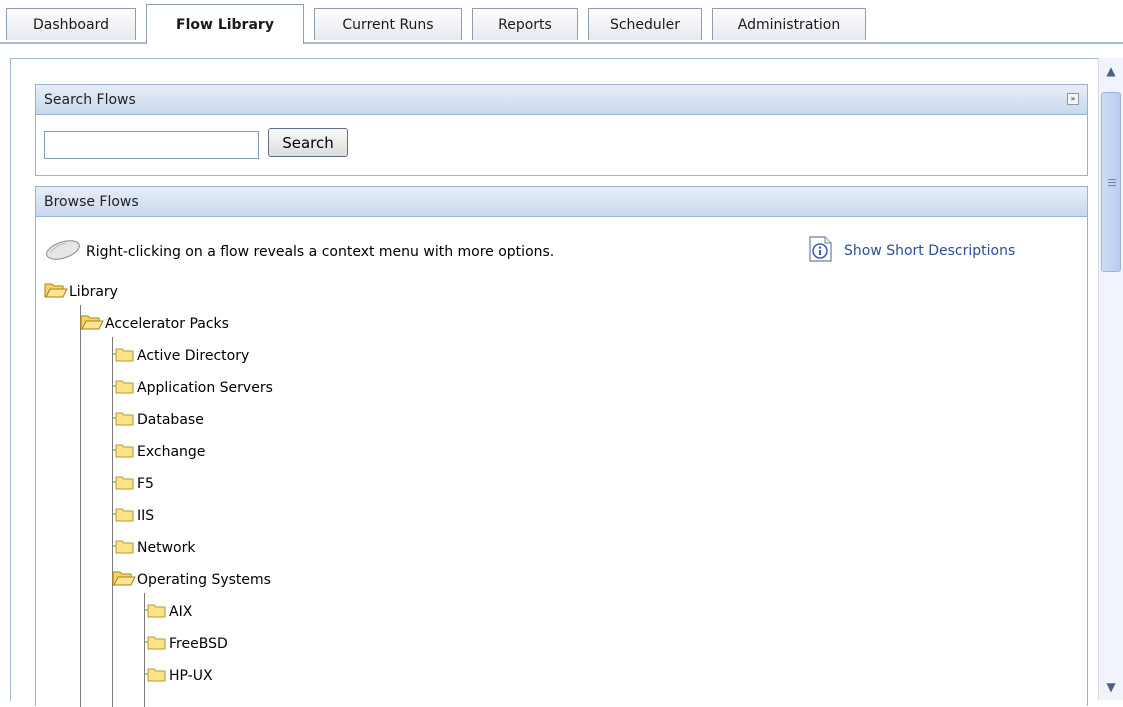 Image resolution: width=1123 pixels, height=707 pixels. What do you see at coordinates (198, 644) in the screenshot?
I see `tree-label-freebsd: FreeBSD` at bounding box center [198, 644].